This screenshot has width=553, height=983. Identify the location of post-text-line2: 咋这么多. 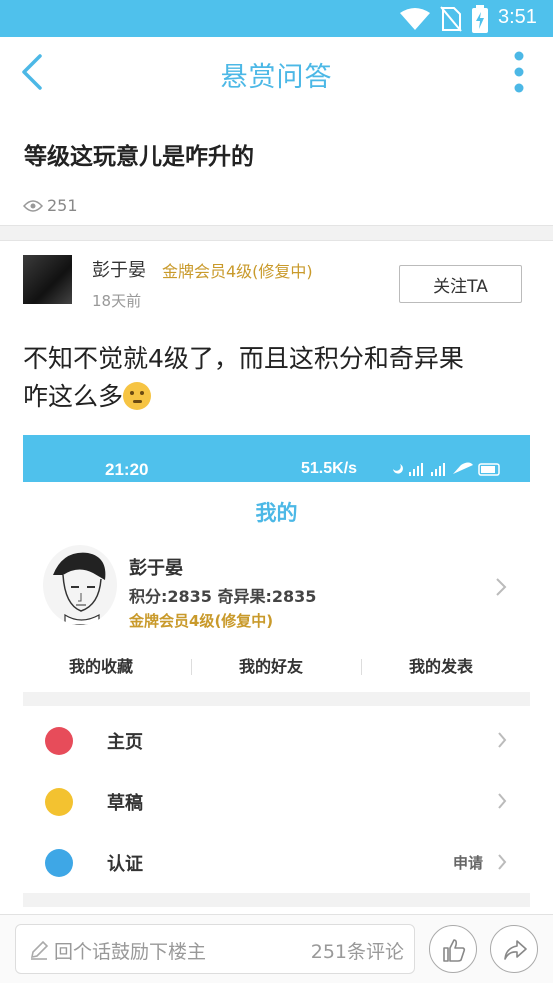
(73, 396).